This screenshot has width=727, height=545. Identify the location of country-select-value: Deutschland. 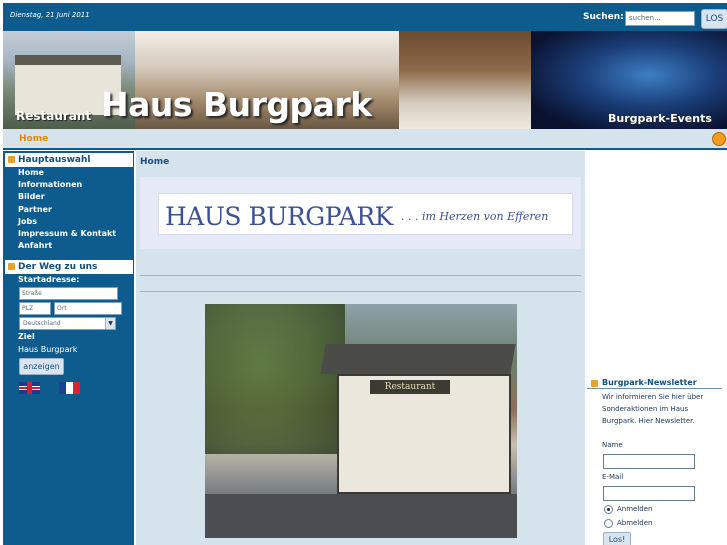
(42, 323).